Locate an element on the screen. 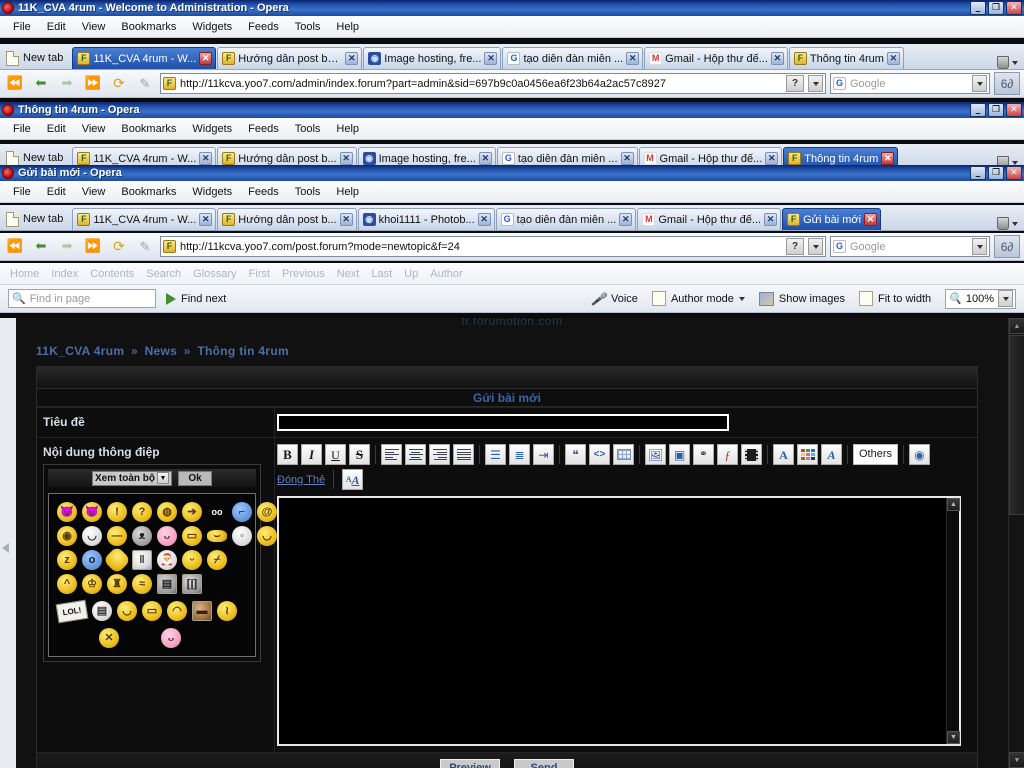  edit-icon: ✎ is located at coordinates (145, 247).